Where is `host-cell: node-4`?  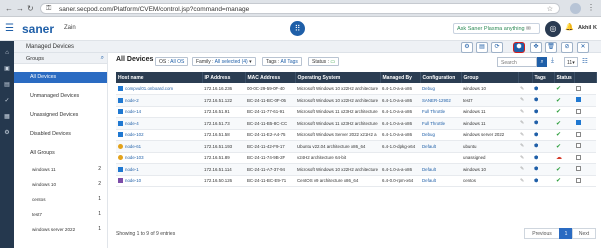
host-cell: node-4 is located at coordinates (159, 123).